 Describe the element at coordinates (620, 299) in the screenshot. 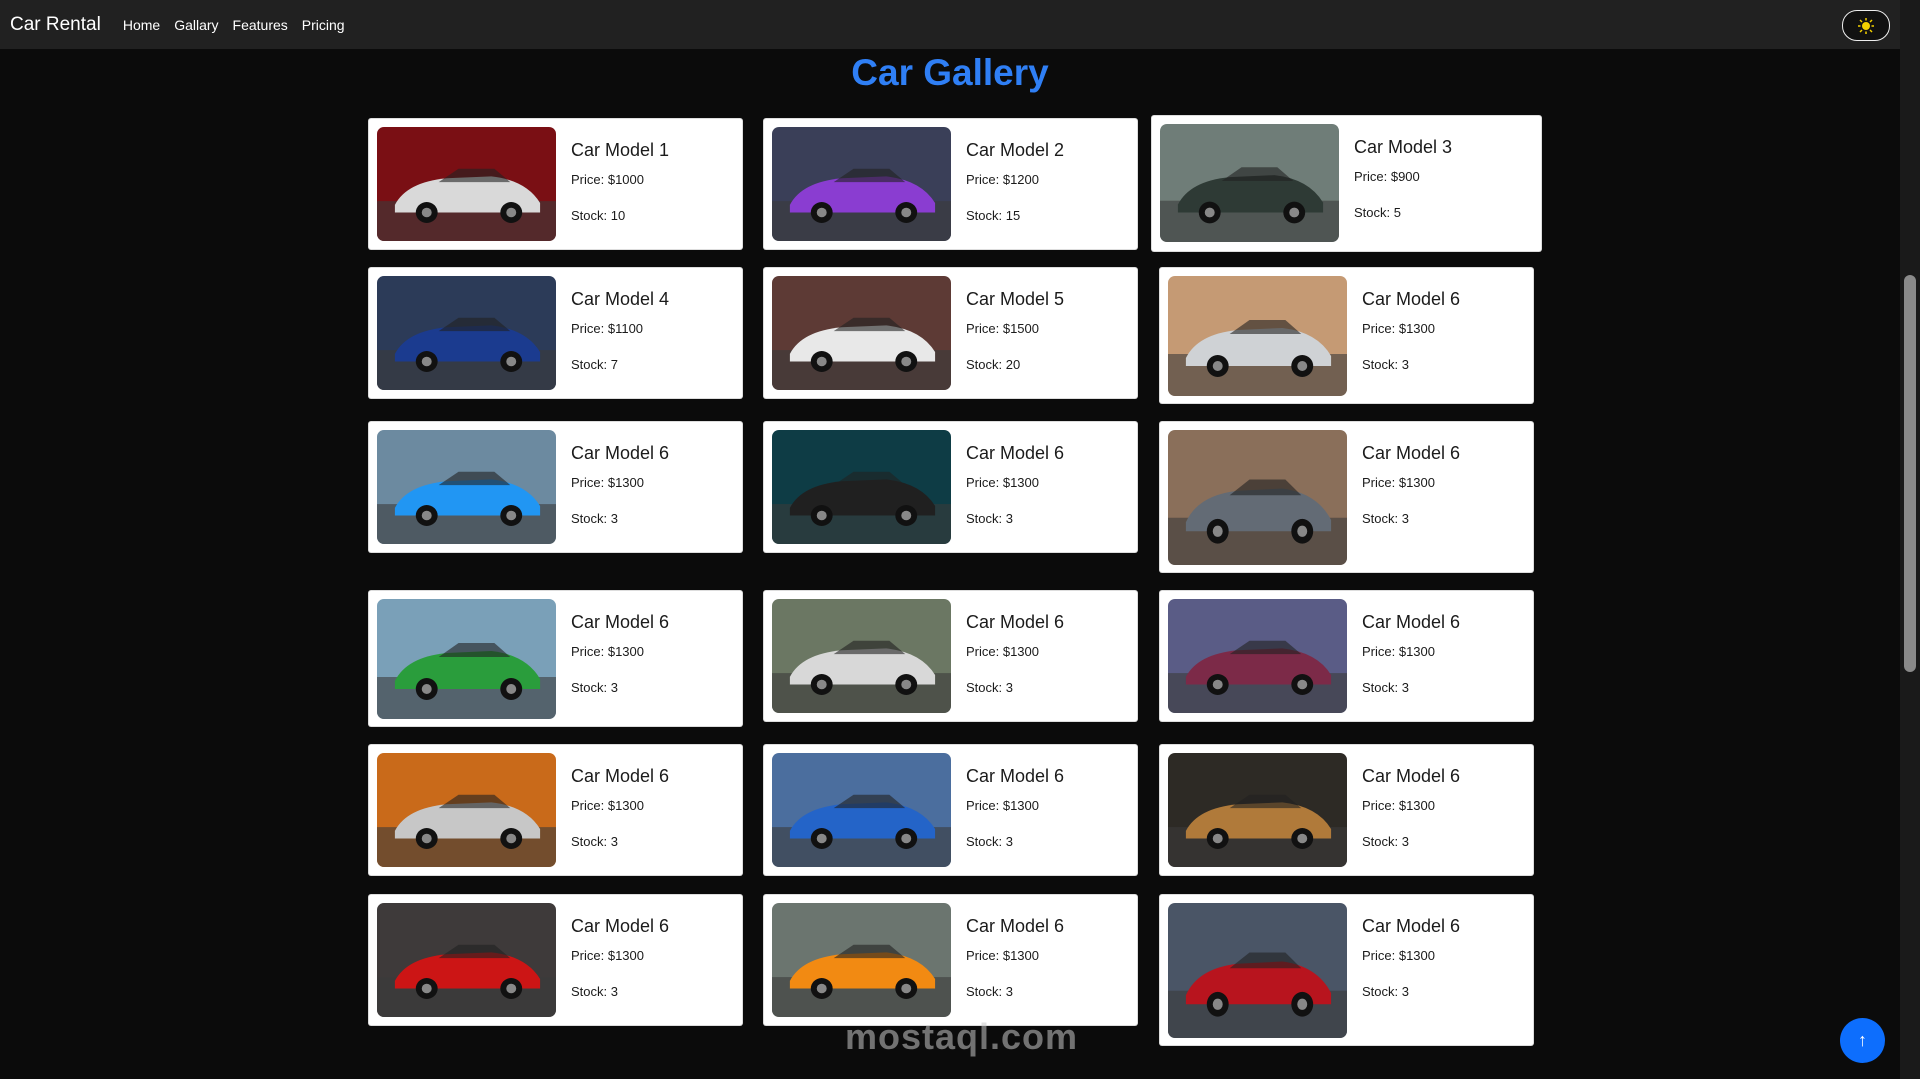

I see `car-name: Car Model 4` at that location.